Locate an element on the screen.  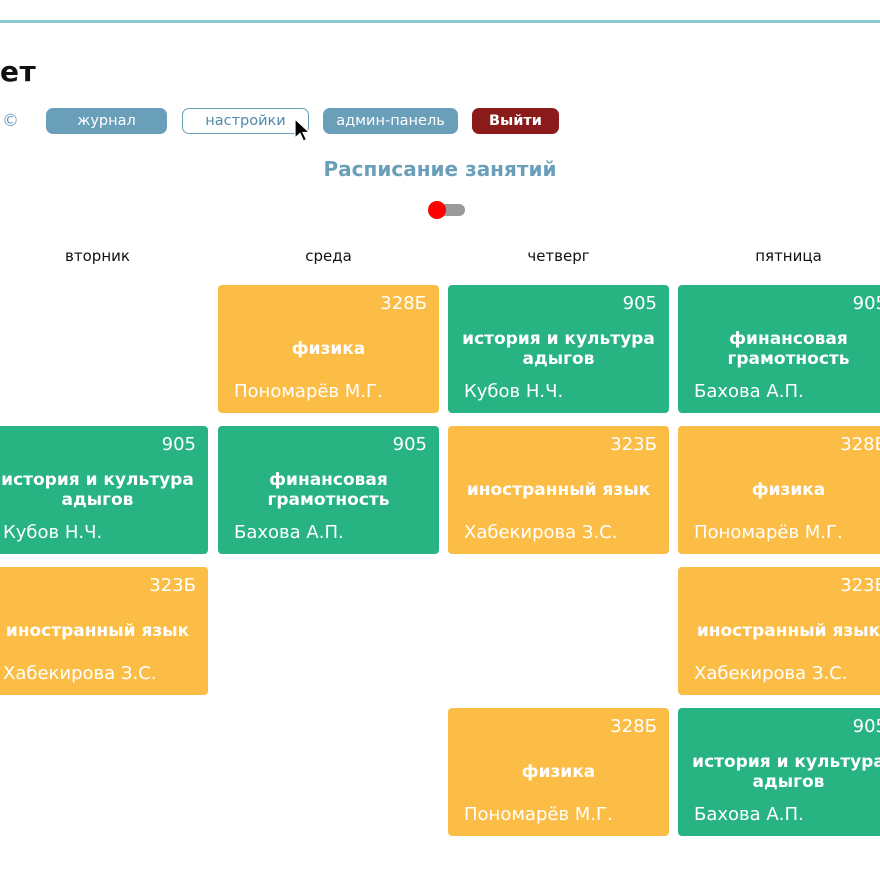
lesson-card: 905 история и культура адыгов Бахова А.П. is located at coordinates (779, 772).